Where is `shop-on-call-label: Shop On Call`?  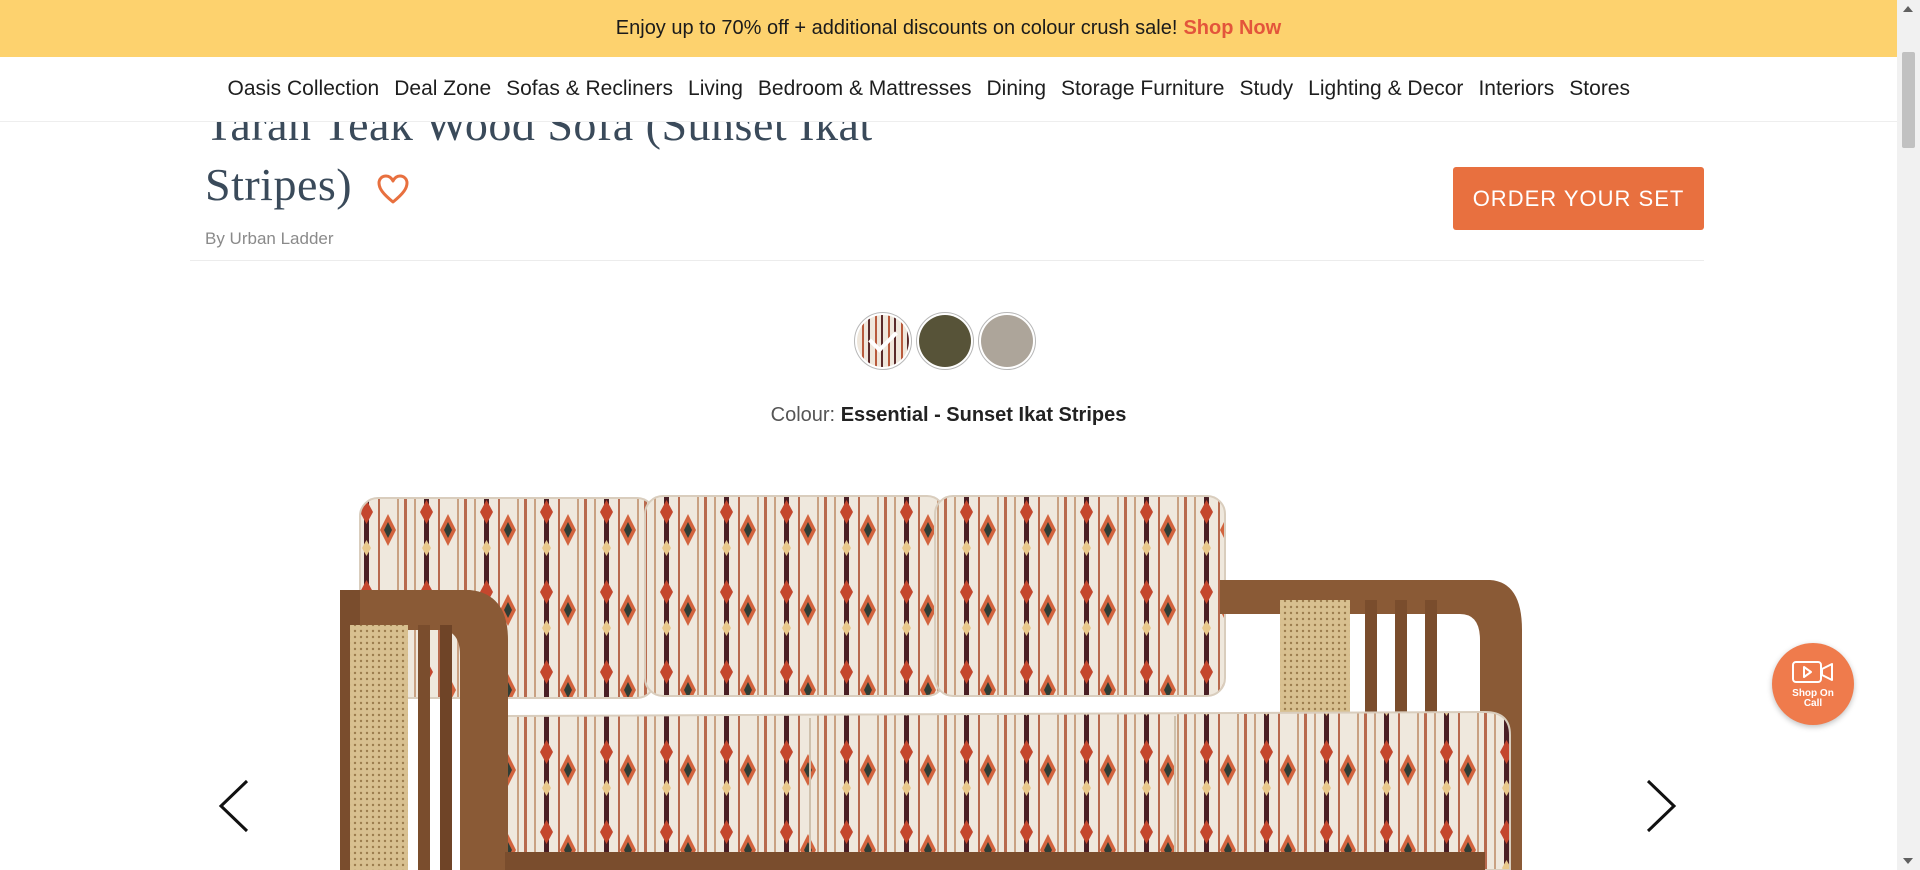
shop-on-call-label: Shop On Call is located at coordinates (1813, 698).